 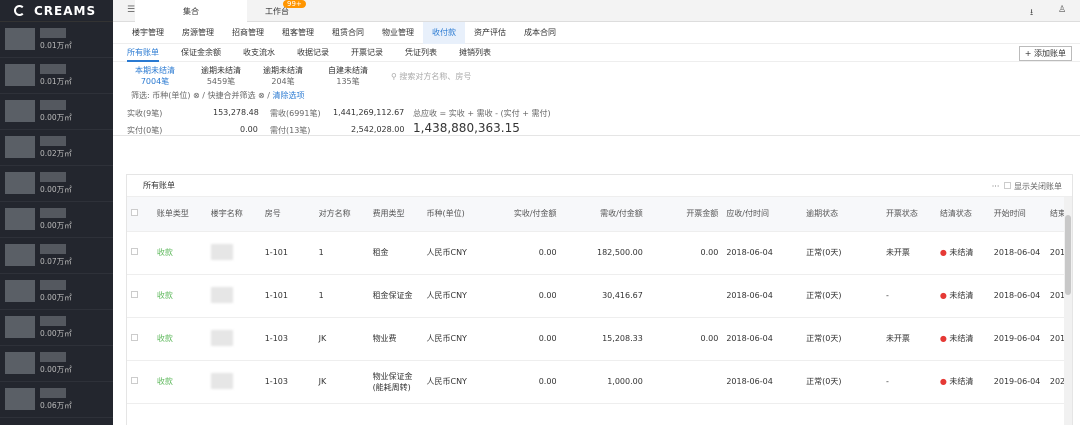 I want to click on logo: CREAMS, so click(x=56, y=11).